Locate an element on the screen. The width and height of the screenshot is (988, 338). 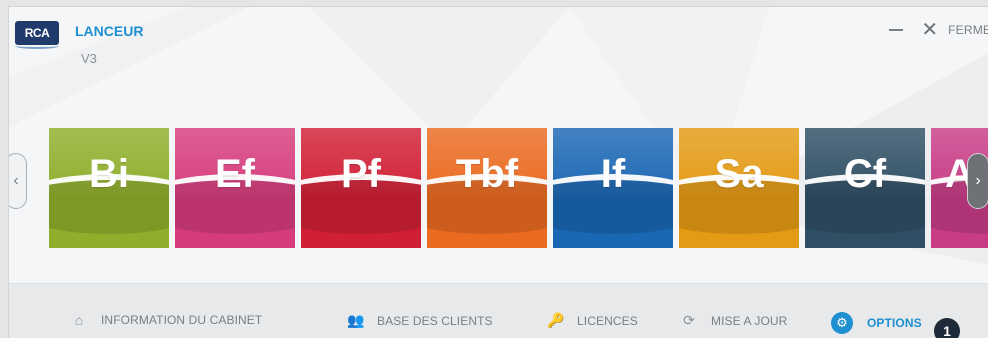
window-controls: ✕ FERMER is located at coordinates (938, 30).